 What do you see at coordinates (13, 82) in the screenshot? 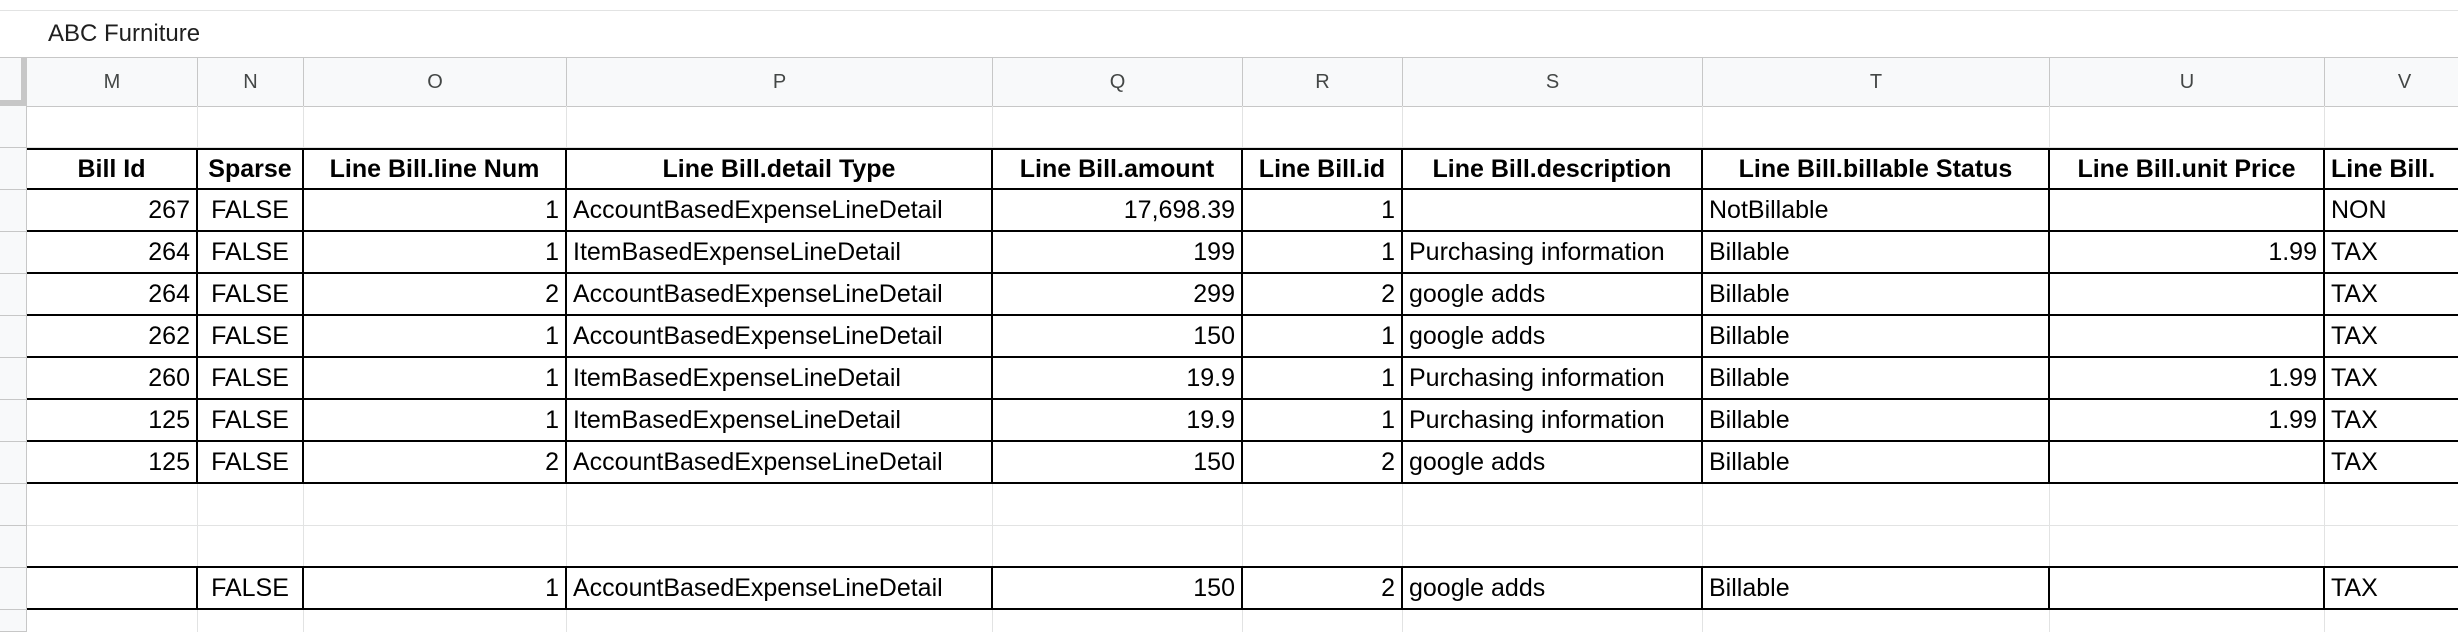
I see `select-all-corner` at bounding box center [13, 82].